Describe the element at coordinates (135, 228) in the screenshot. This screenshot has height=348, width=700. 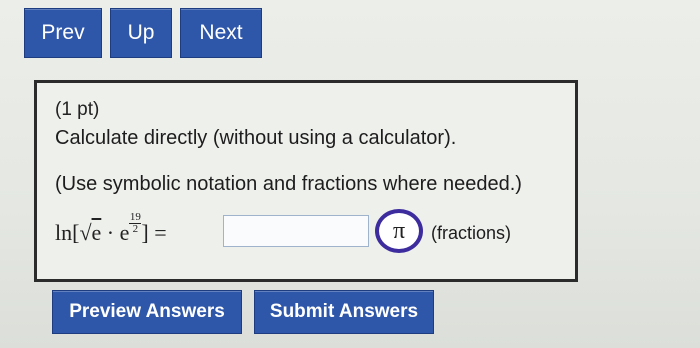
I see `exponent-denominator: 2` at that location.